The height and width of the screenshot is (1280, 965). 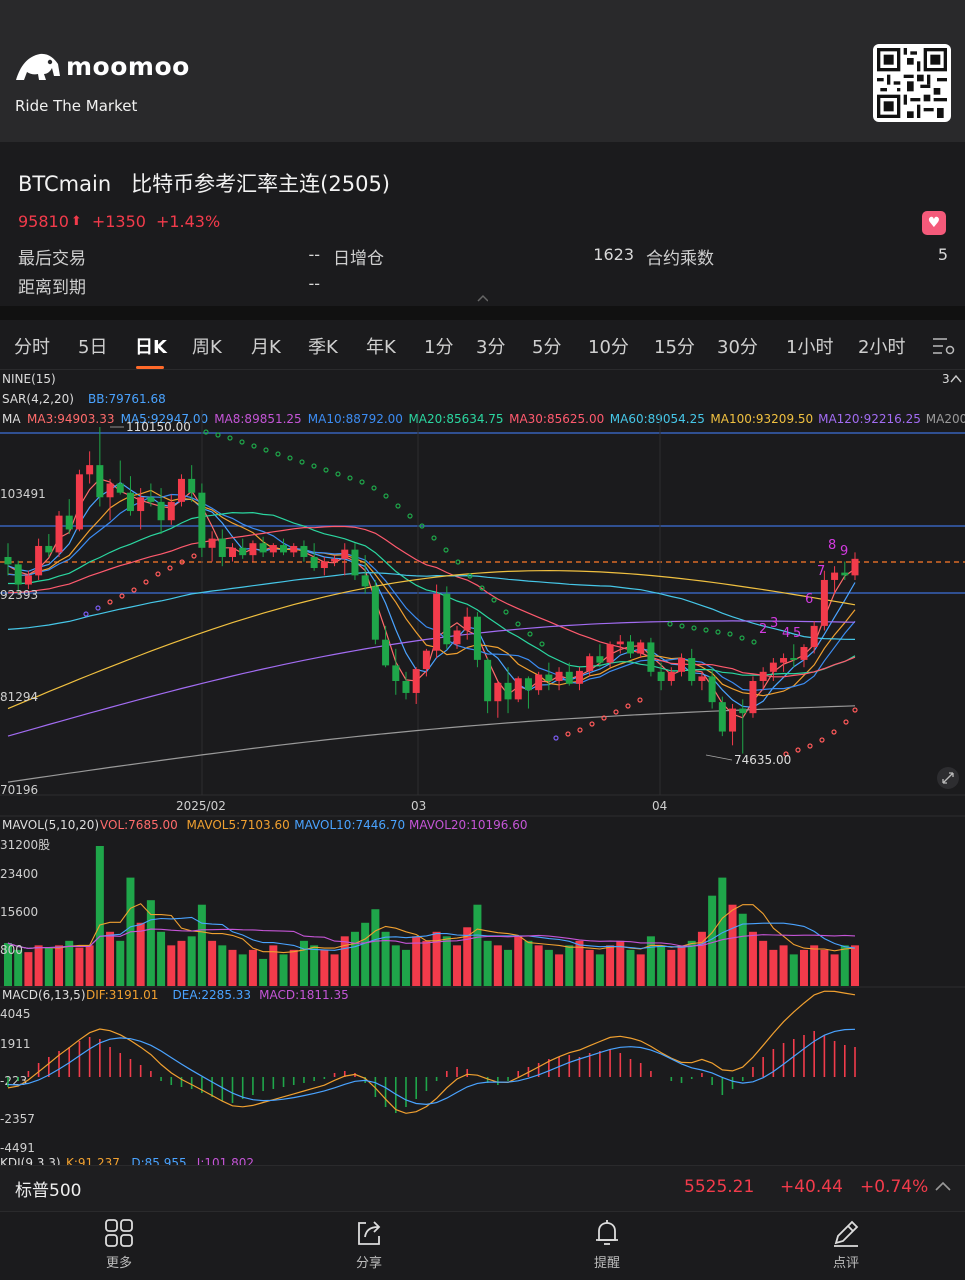 I want to click on date-label-apr: 04, so click(x=659, y=806).